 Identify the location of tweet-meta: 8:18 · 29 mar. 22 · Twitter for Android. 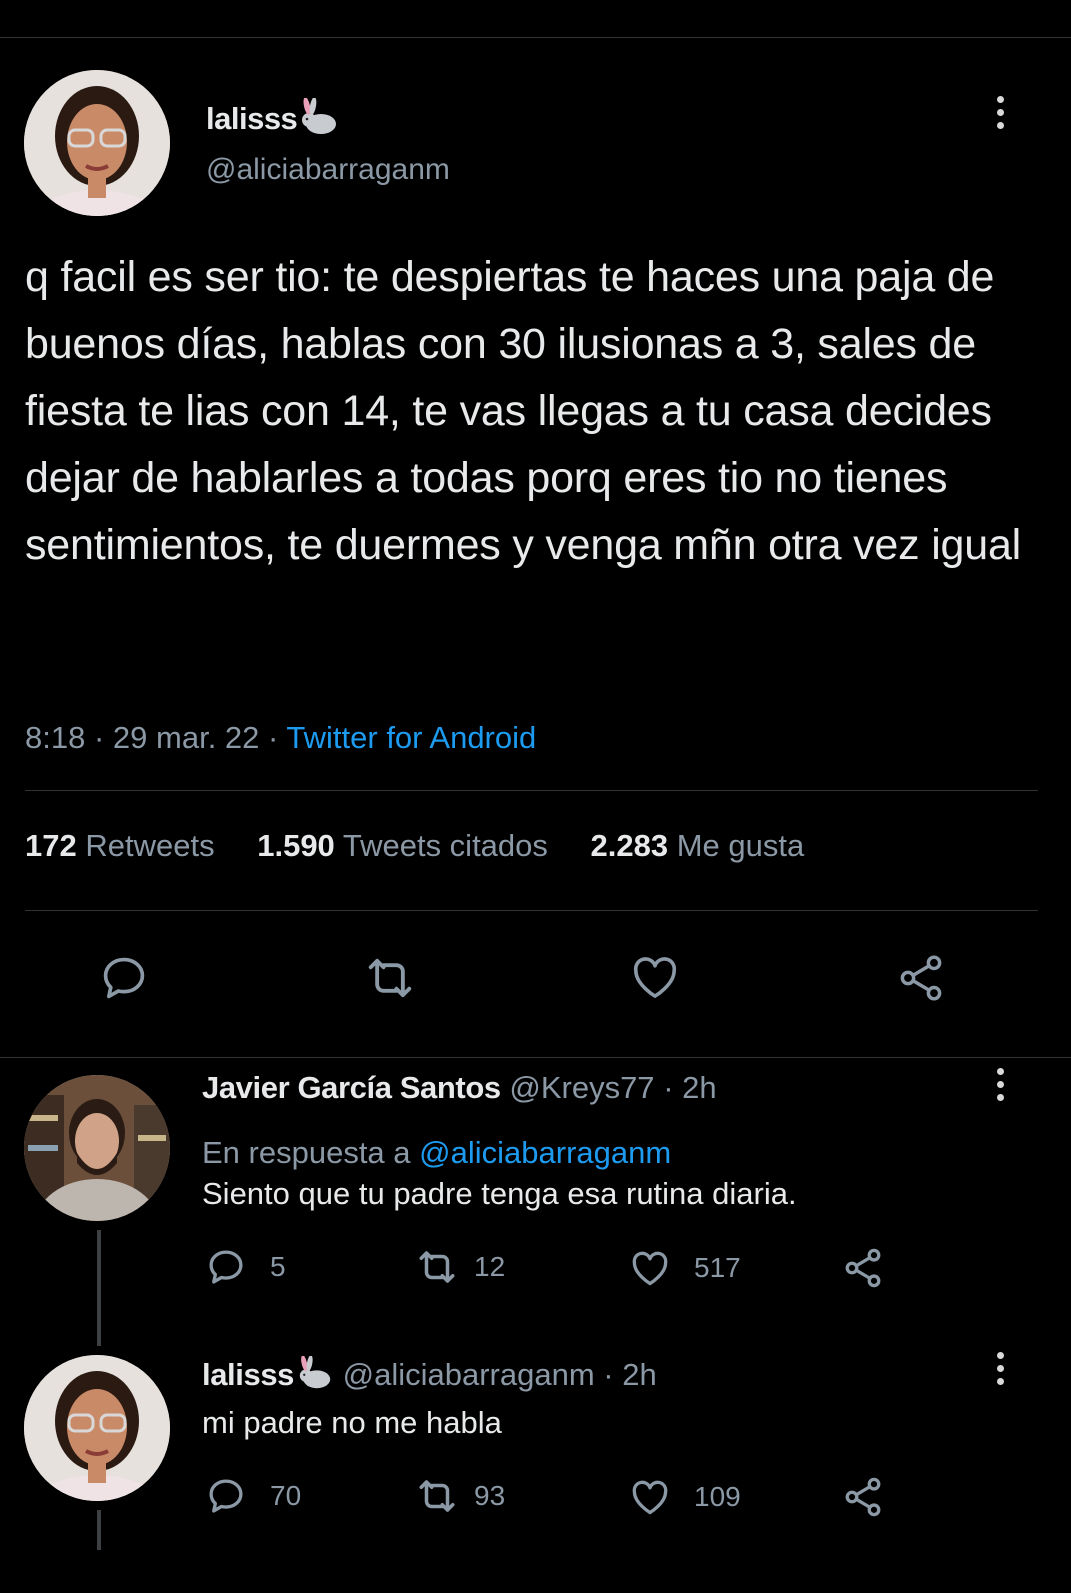
(280, 738).